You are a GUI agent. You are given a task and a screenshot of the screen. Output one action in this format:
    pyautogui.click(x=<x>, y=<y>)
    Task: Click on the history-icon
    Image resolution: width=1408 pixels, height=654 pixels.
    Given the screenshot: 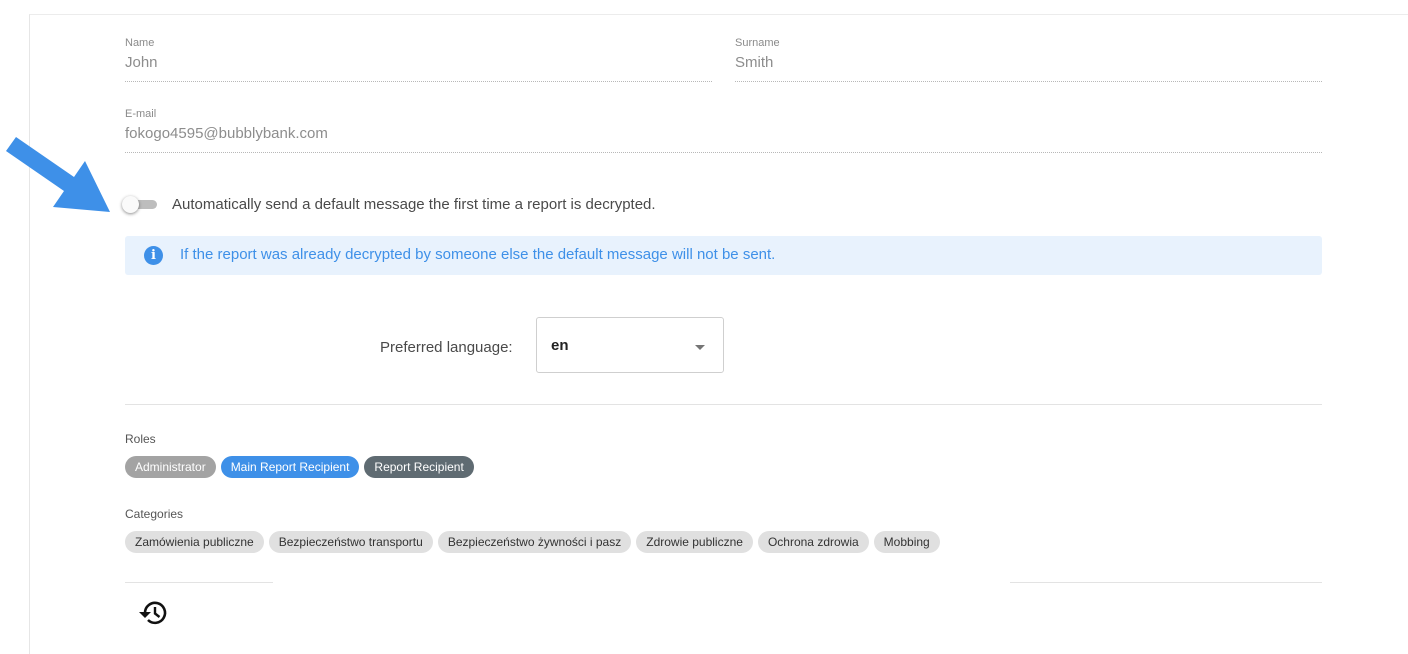 What is the action you would take?
    pyautogui.click(x=155, y=613)
    